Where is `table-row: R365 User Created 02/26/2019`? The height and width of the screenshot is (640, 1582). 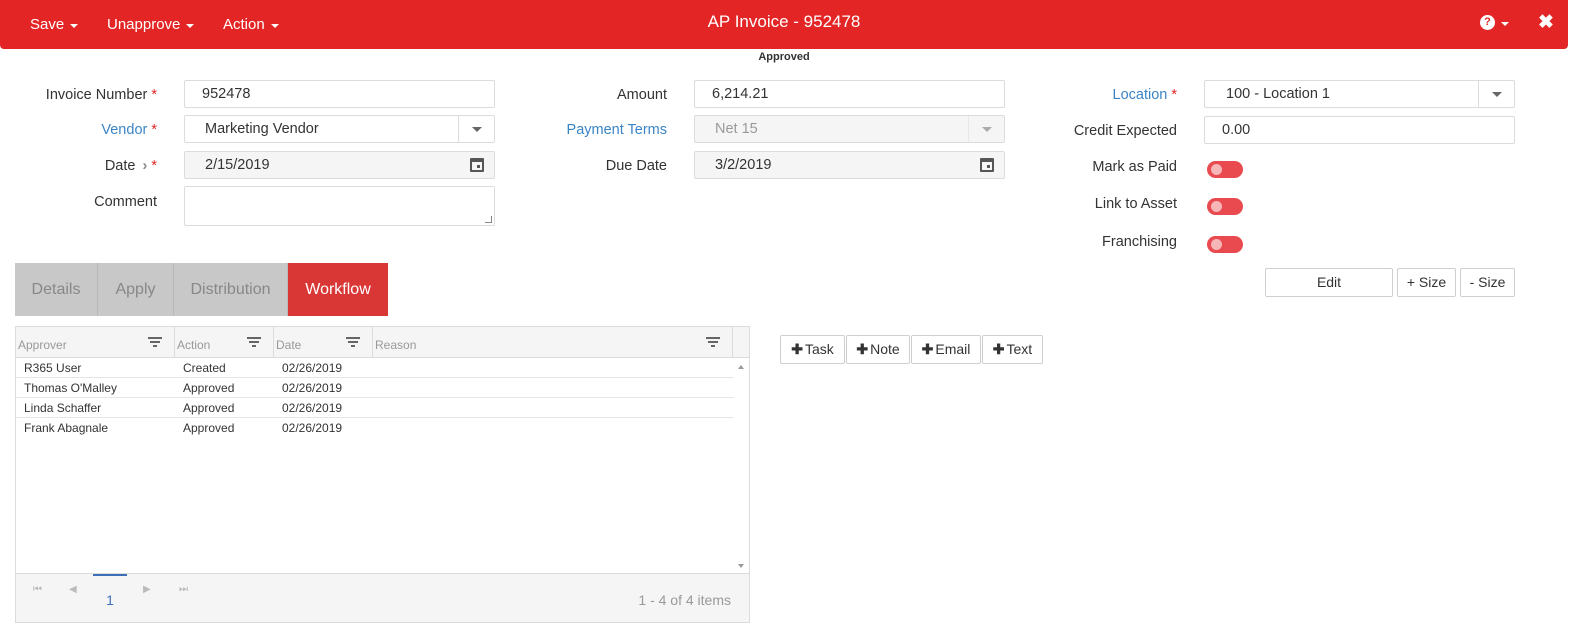 table-row: R365 User Created 02/26/2019 is located at coordinates (375, 368).